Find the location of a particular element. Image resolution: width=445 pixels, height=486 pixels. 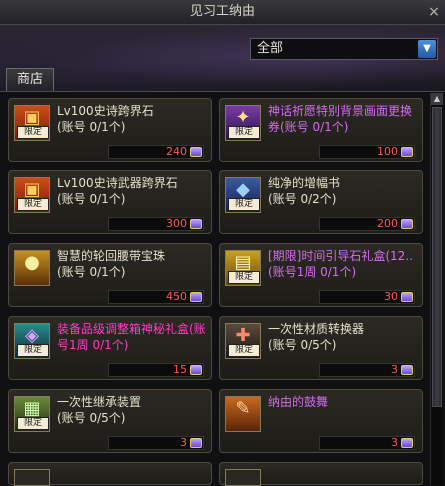

item-name: 纳由的鼓舞 is located at coordinates (298, 402).